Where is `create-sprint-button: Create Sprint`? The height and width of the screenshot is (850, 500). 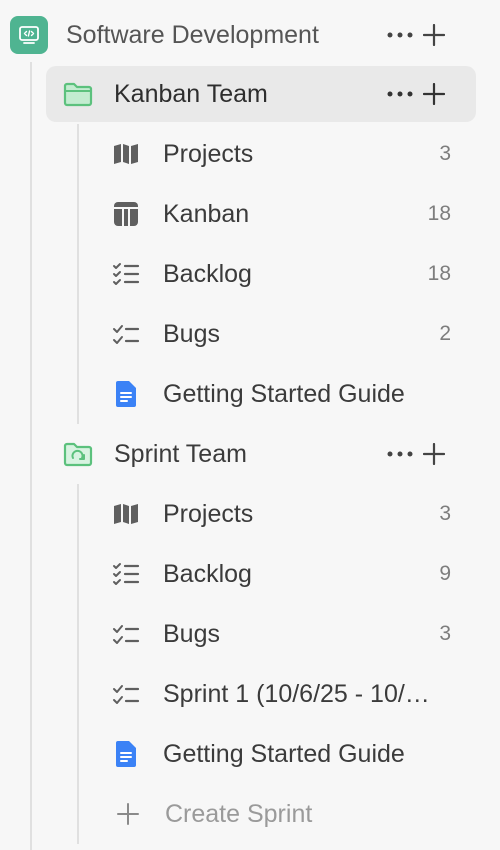
create-sprint-button: Create Sprint is located at coordinates (250, 814).